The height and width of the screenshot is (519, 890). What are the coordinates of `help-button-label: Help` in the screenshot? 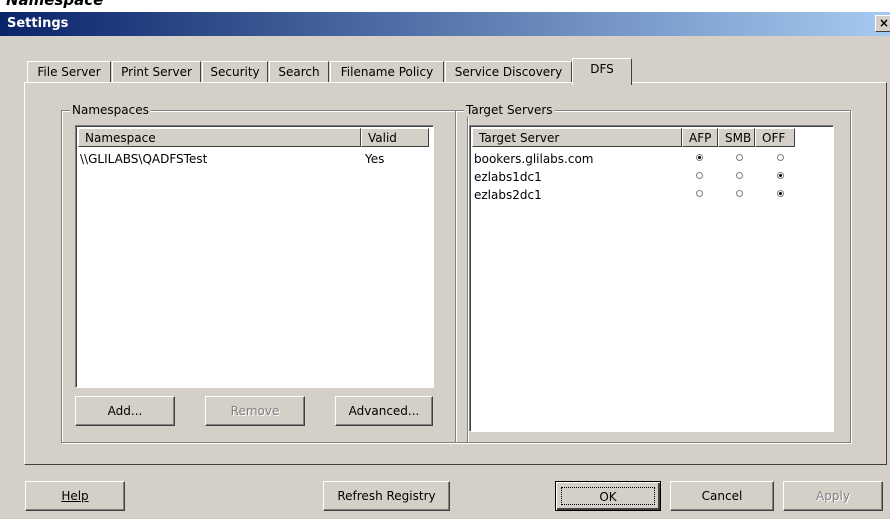 It's located at (75, 496).